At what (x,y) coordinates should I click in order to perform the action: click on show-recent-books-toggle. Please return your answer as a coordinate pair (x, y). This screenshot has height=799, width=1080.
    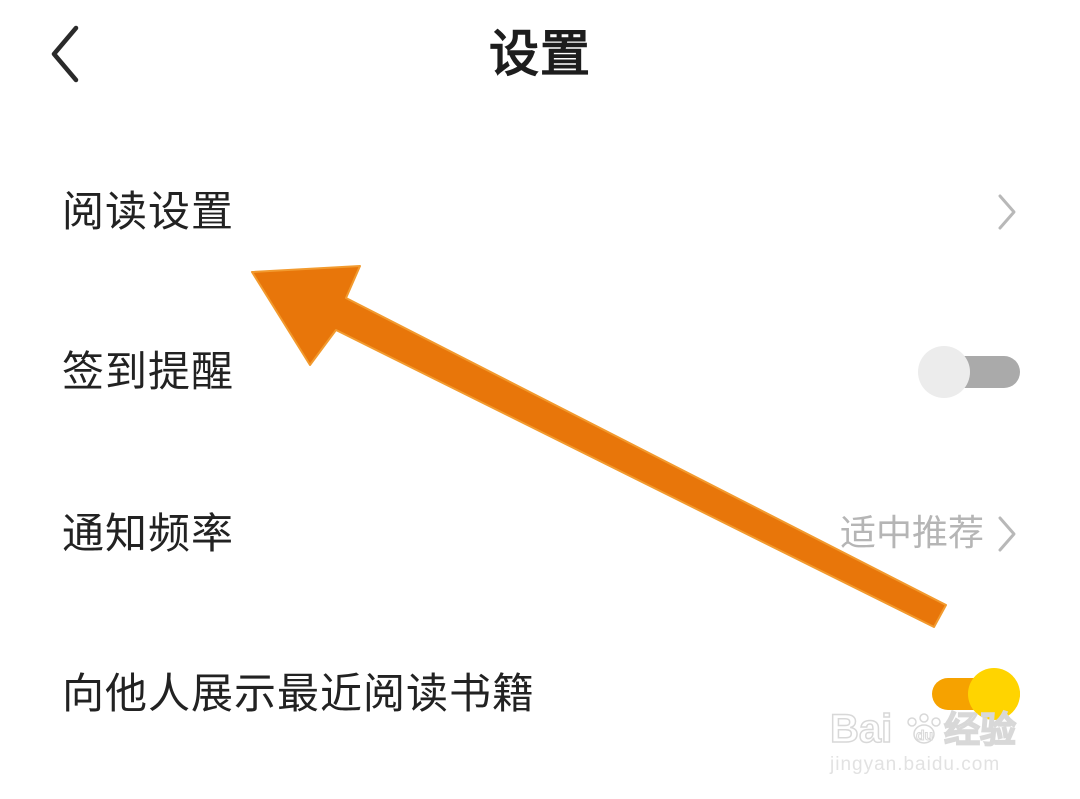
    Looking at the image, I should click on (970, 694).